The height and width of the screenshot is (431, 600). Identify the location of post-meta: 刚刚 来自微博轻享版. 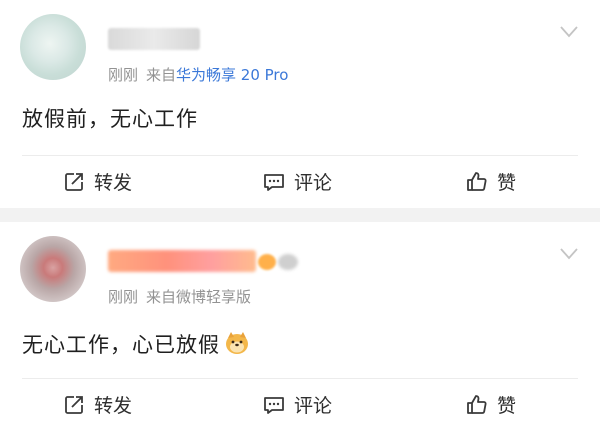
(179, 296).